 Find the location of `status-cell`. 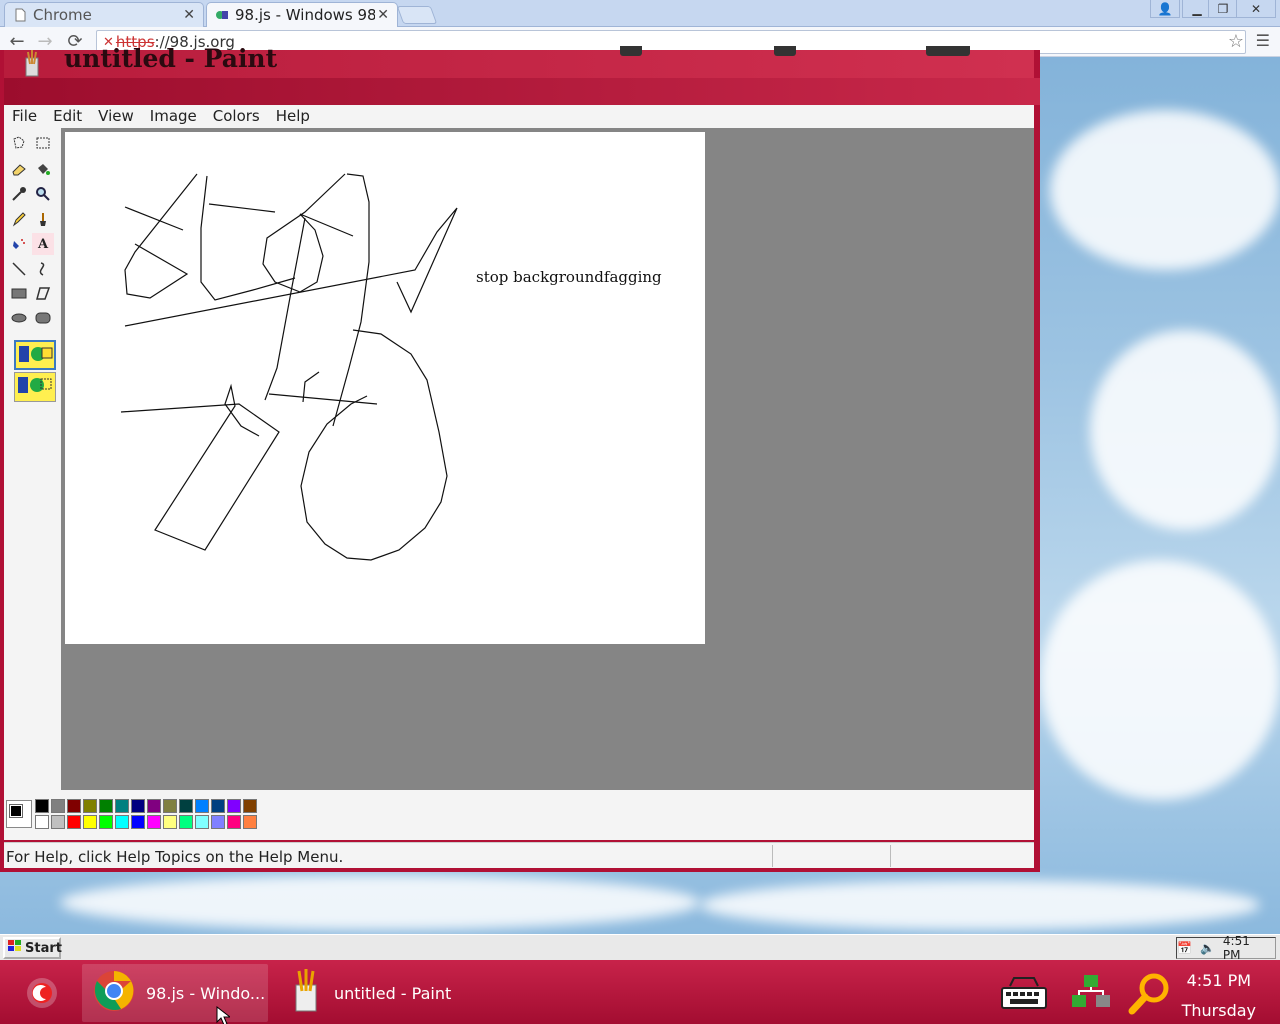

status-cell is located at coordinates (831, 856).